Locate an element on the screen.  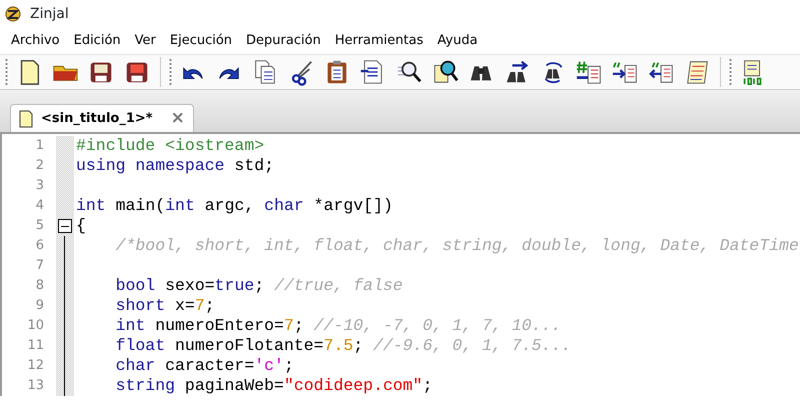
code-line: { is located at coordinates (80, 226).